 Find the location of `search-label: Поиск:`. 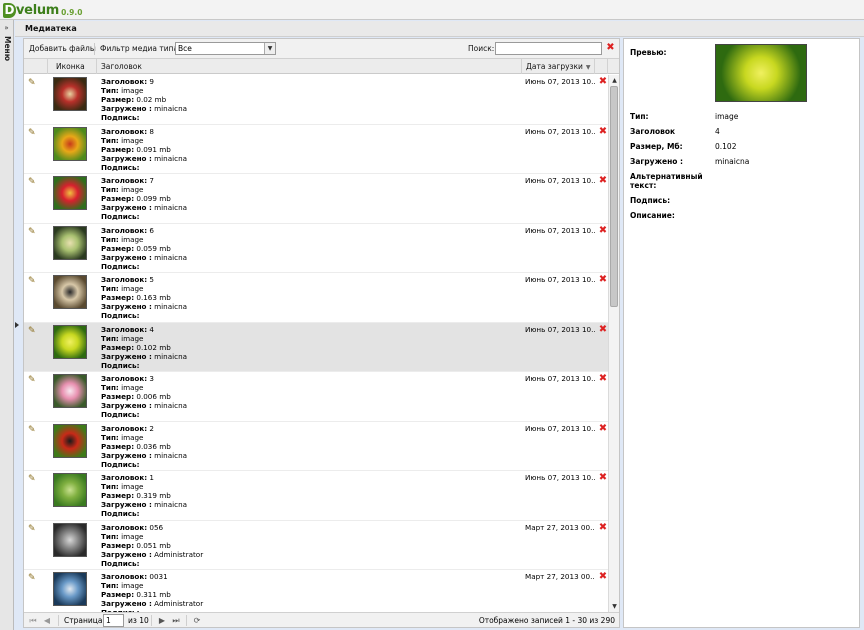

search-label: Поиск: is located at coordinates (481, 48).